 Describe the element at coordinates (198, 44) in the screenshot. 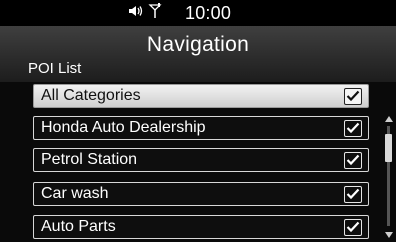

I see `page-title: Navigation` at that location.